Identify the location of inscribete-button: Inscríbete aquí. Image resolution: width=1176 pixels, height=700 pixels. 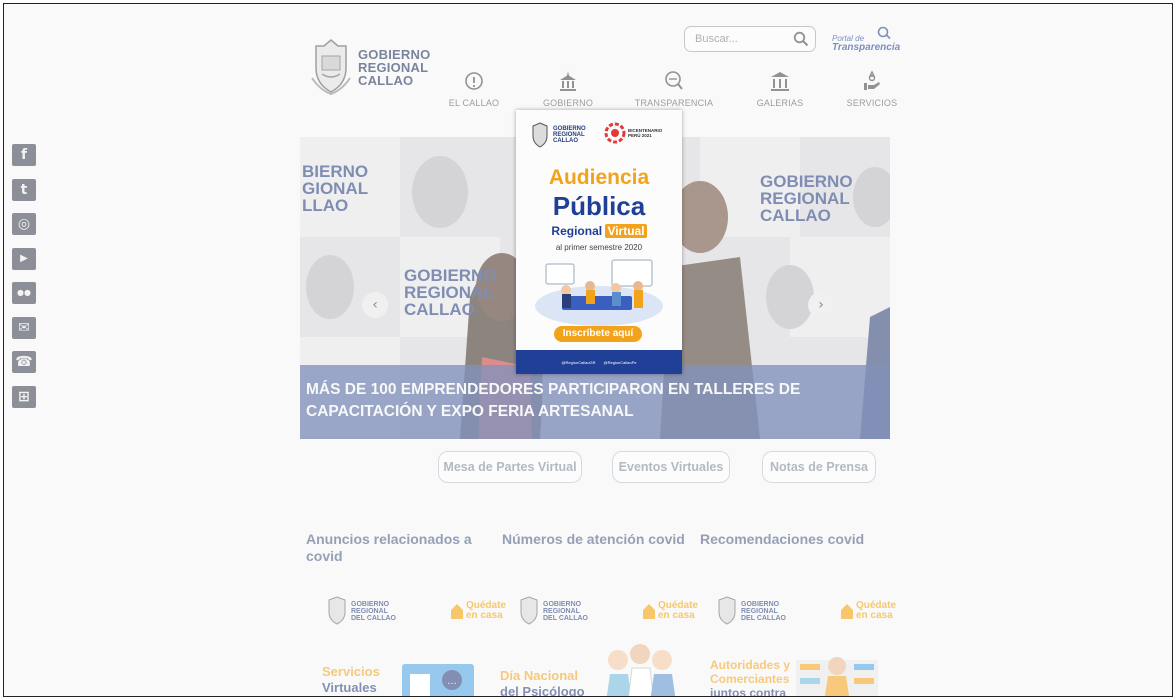
(598, 334).